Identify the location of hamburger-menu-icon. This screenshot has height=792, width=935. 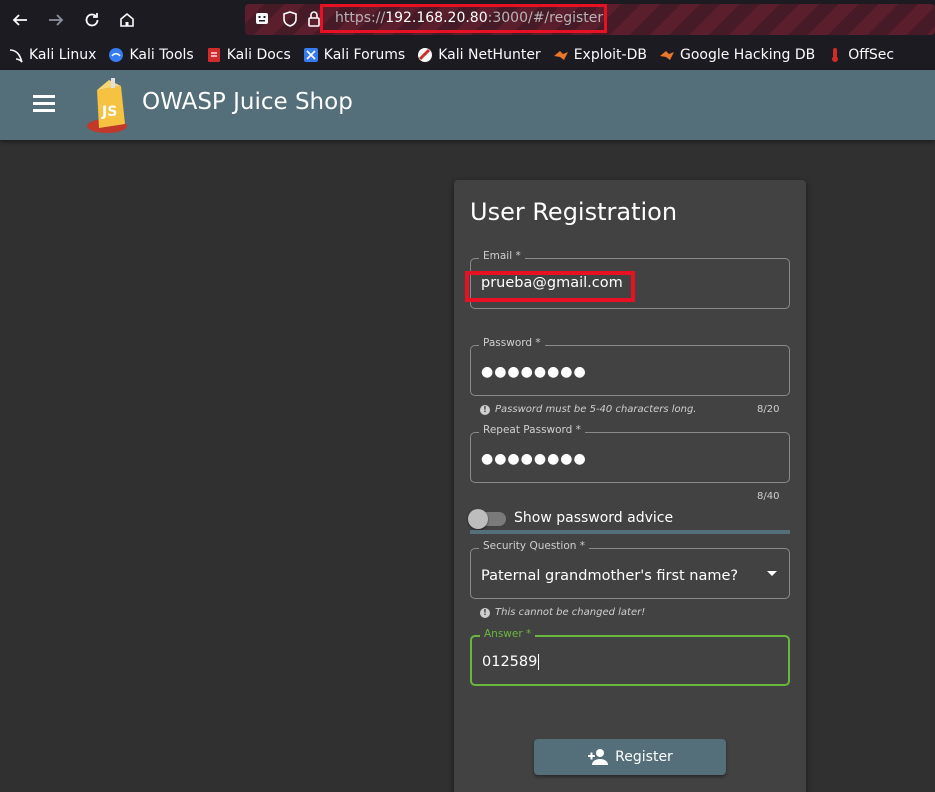
(44, 104).